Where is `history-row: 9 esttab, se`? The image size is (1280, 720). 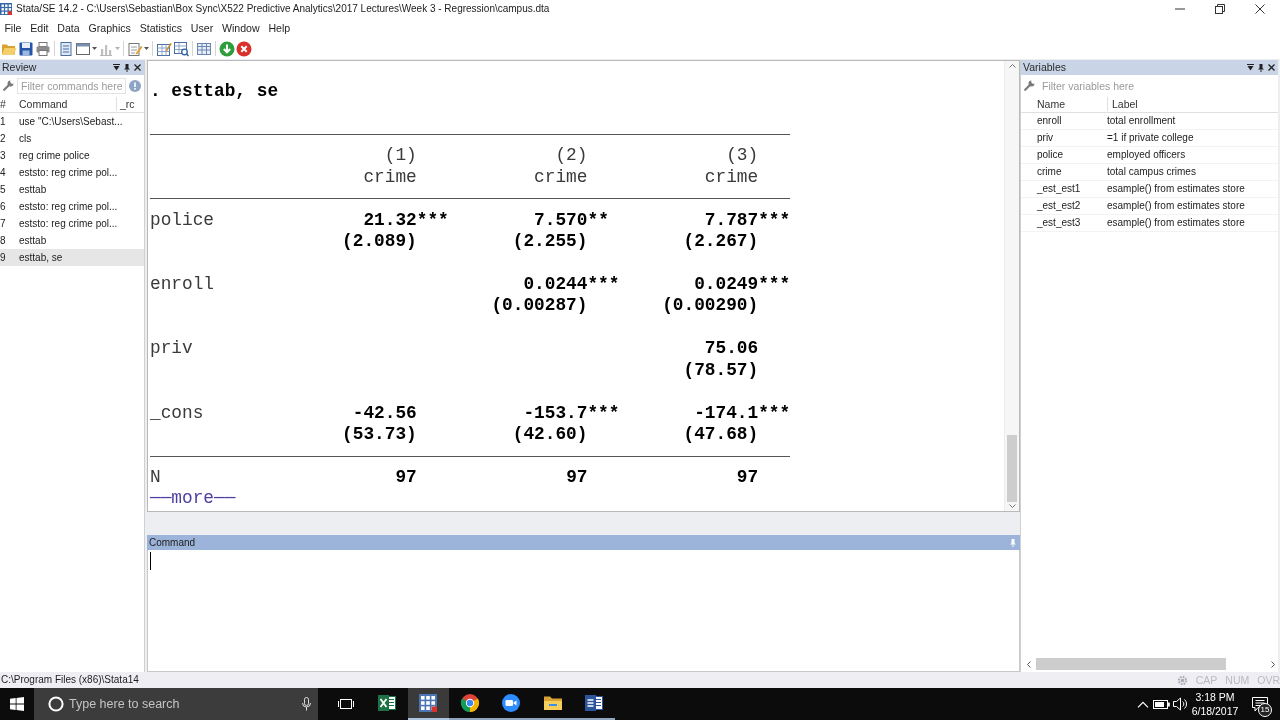
history-row: 9 esttab, se is located at coordinates (72, 257).